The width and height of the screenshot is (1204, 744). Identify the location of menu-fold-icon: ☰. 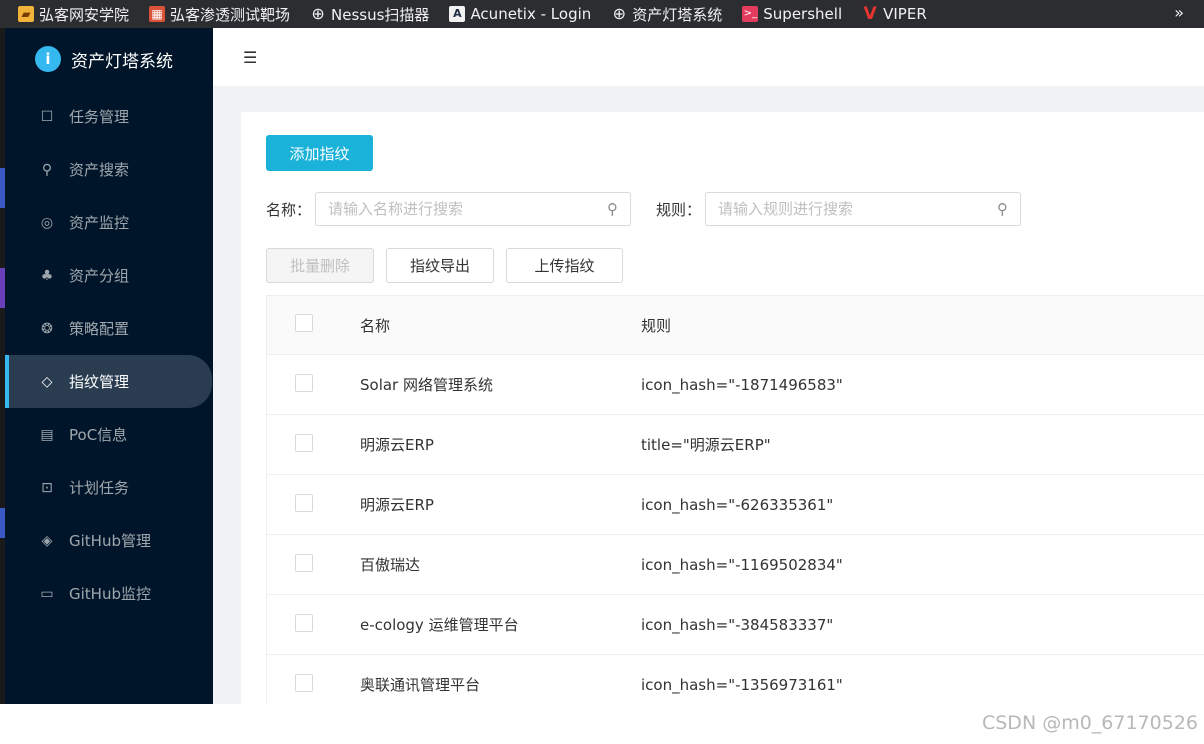
(250, 57).